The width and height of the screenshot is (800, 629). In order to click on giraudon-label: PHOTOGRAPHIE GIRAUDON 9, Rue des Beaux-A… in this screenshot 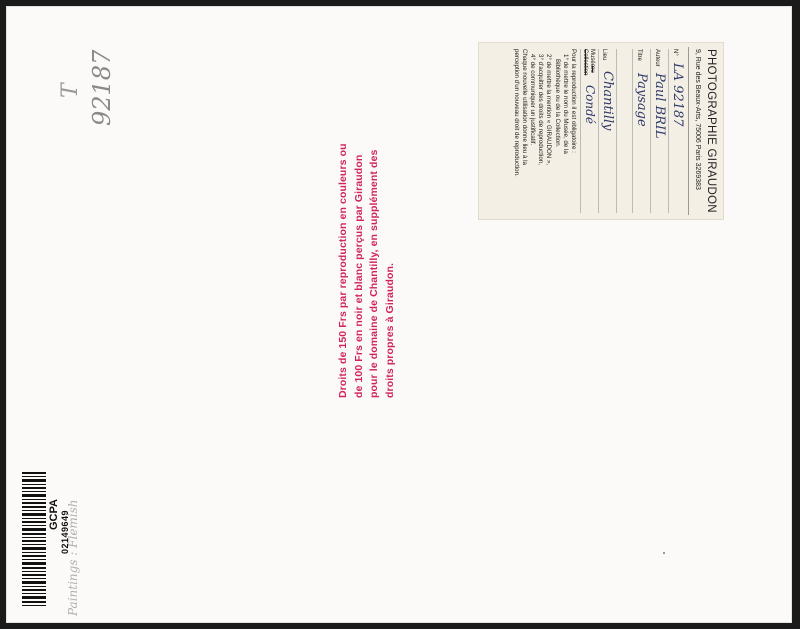, I will do `click(601, 131)`.